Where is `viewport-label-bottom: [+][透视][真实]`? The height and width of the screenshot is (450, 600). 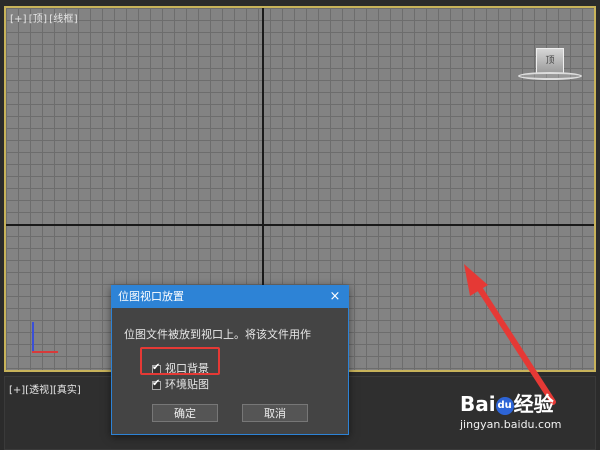
viewport-label-bottom: [+][透视][真实] is located at coordinates (45, 388).